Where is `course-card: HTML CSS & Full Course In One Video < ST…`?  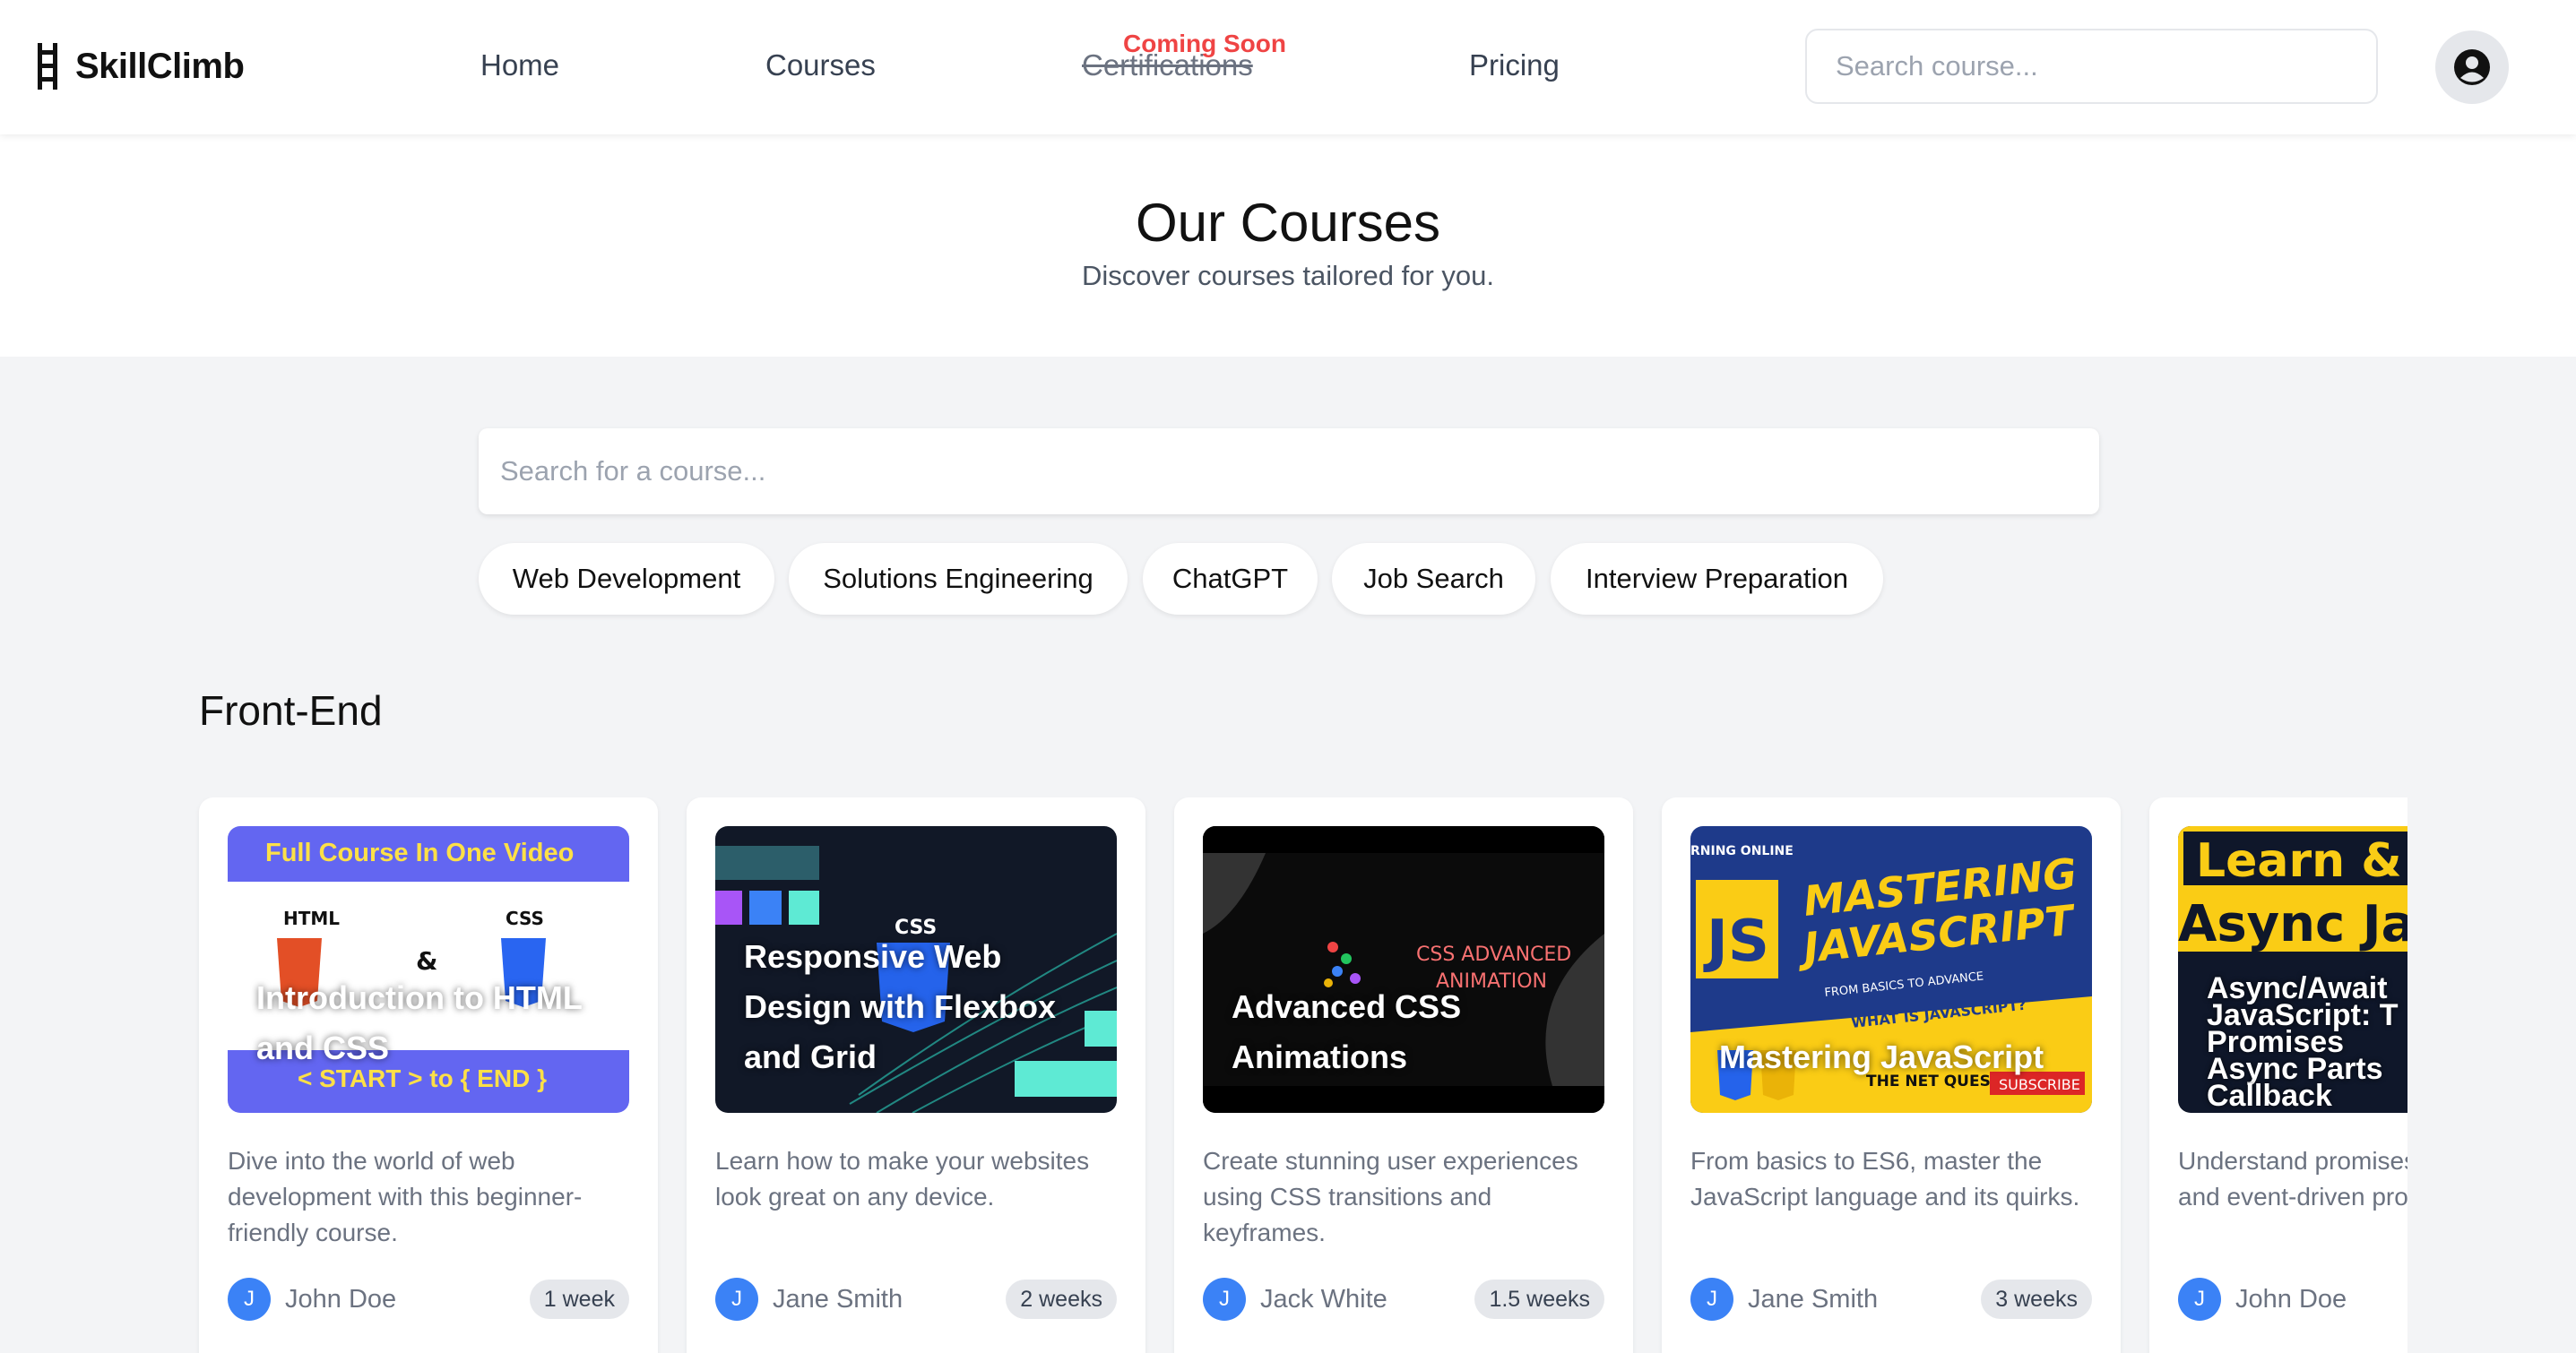
course-card: HTML CSS & Full Course In One Video < ST… is located at coordinates (428, 1075).